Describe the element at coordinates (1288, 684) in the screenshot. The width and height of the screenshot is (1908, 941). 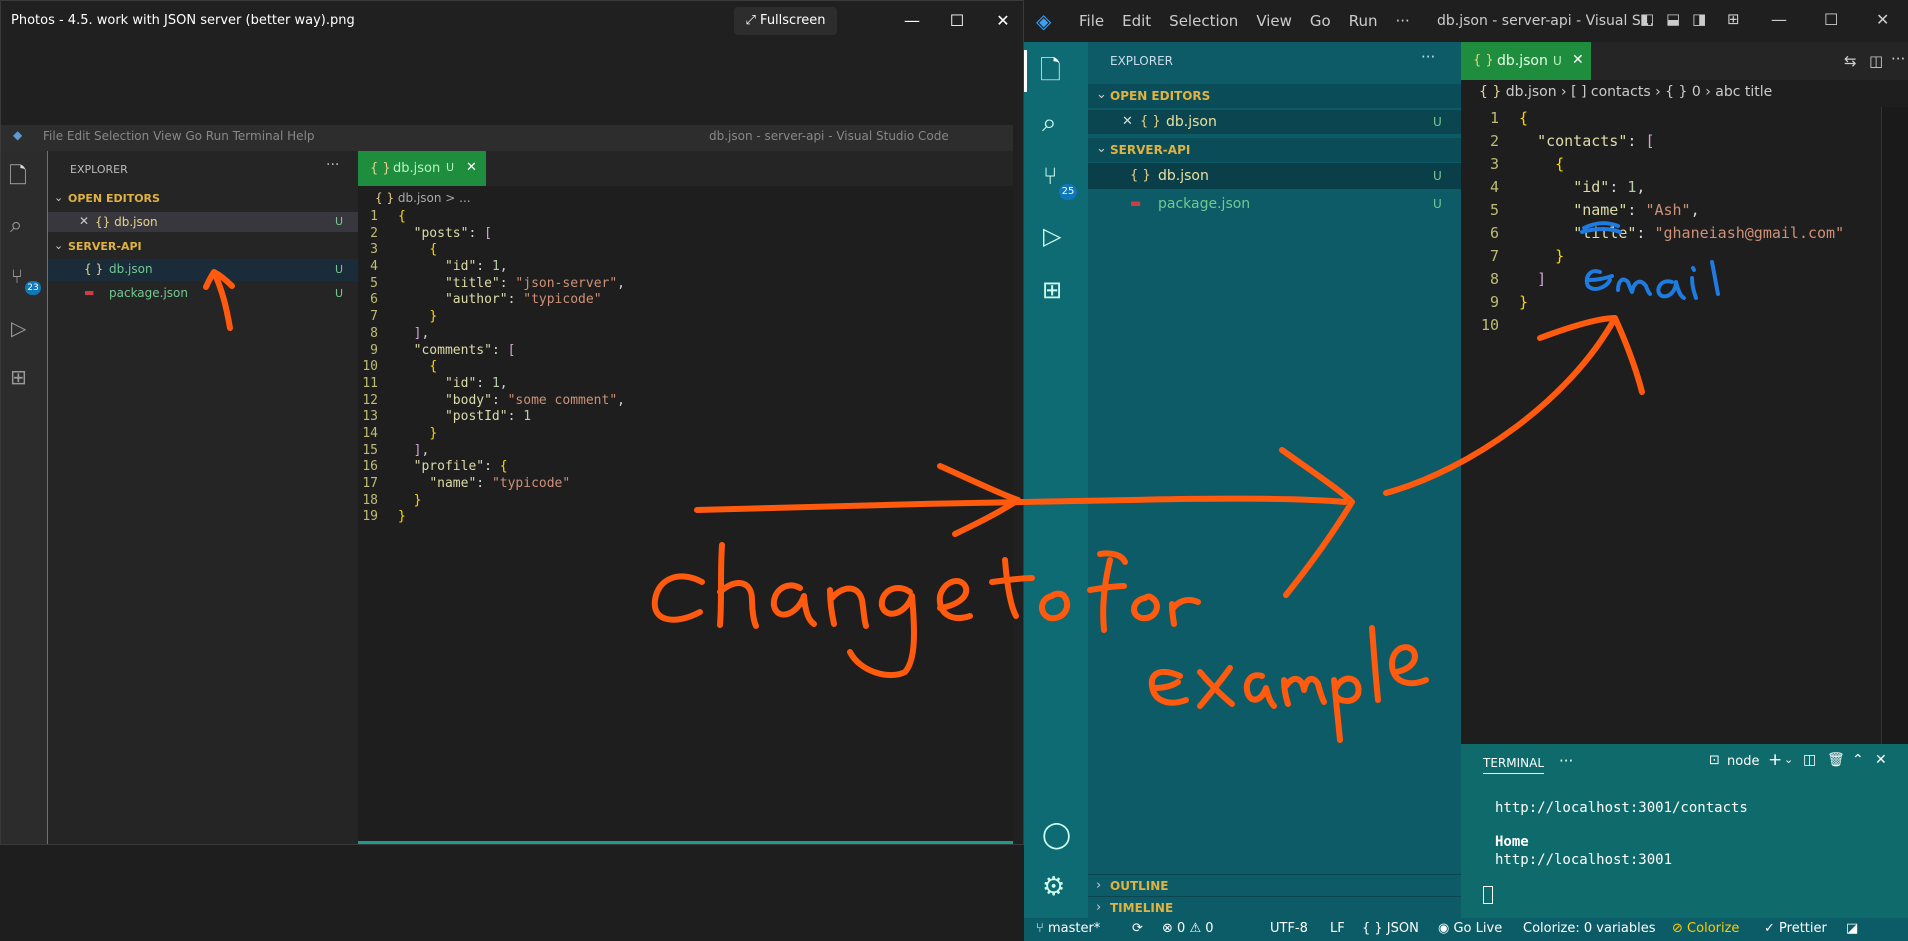
I see `text-example` at that location.